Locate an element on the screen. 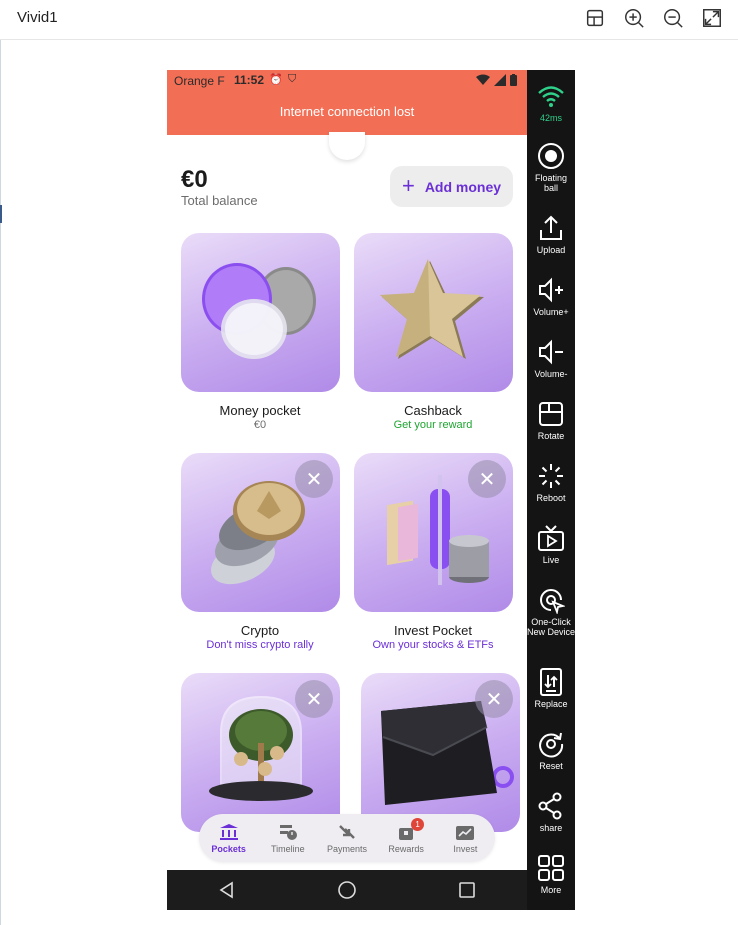 The width and height of the screenshot is (738, 925). add-money-button: + Add money is located at coordinates (451, 186).